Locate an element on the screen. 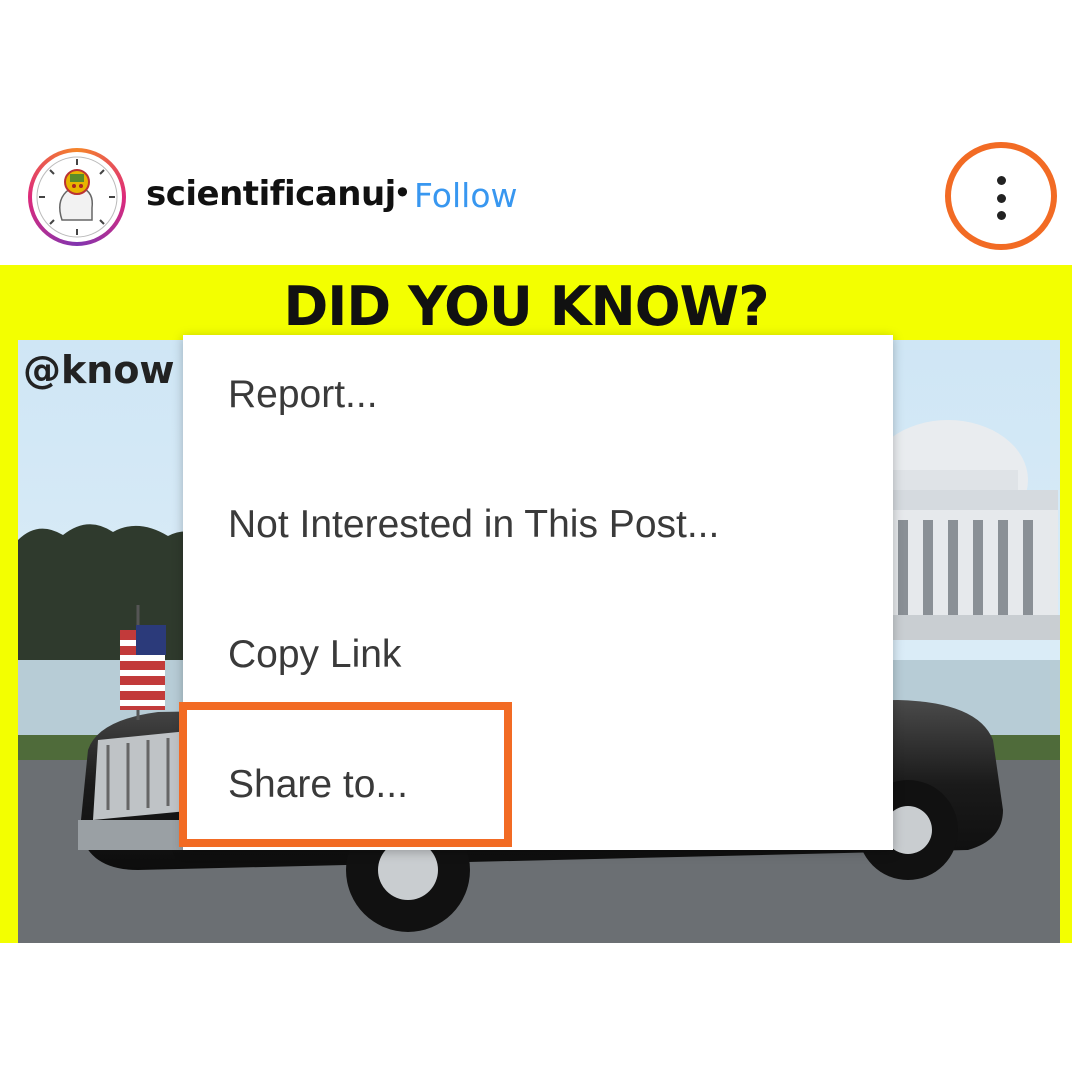  username: scientificanuj is located at coordinates (271, 194).